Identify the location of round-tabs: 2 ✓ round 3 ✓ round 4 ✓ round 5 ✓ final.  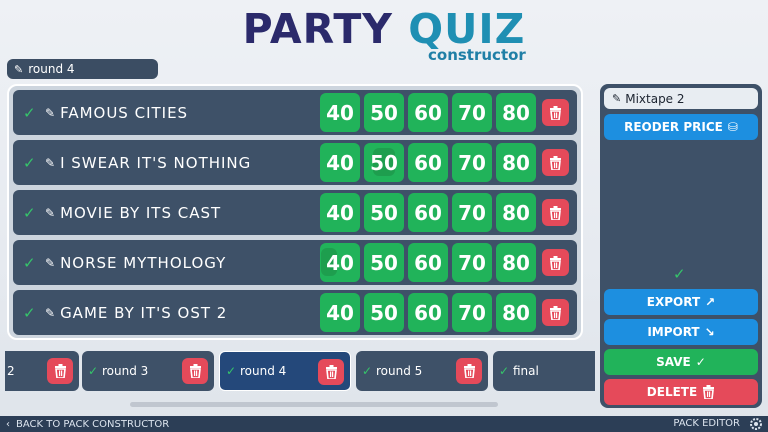
(300, 371).